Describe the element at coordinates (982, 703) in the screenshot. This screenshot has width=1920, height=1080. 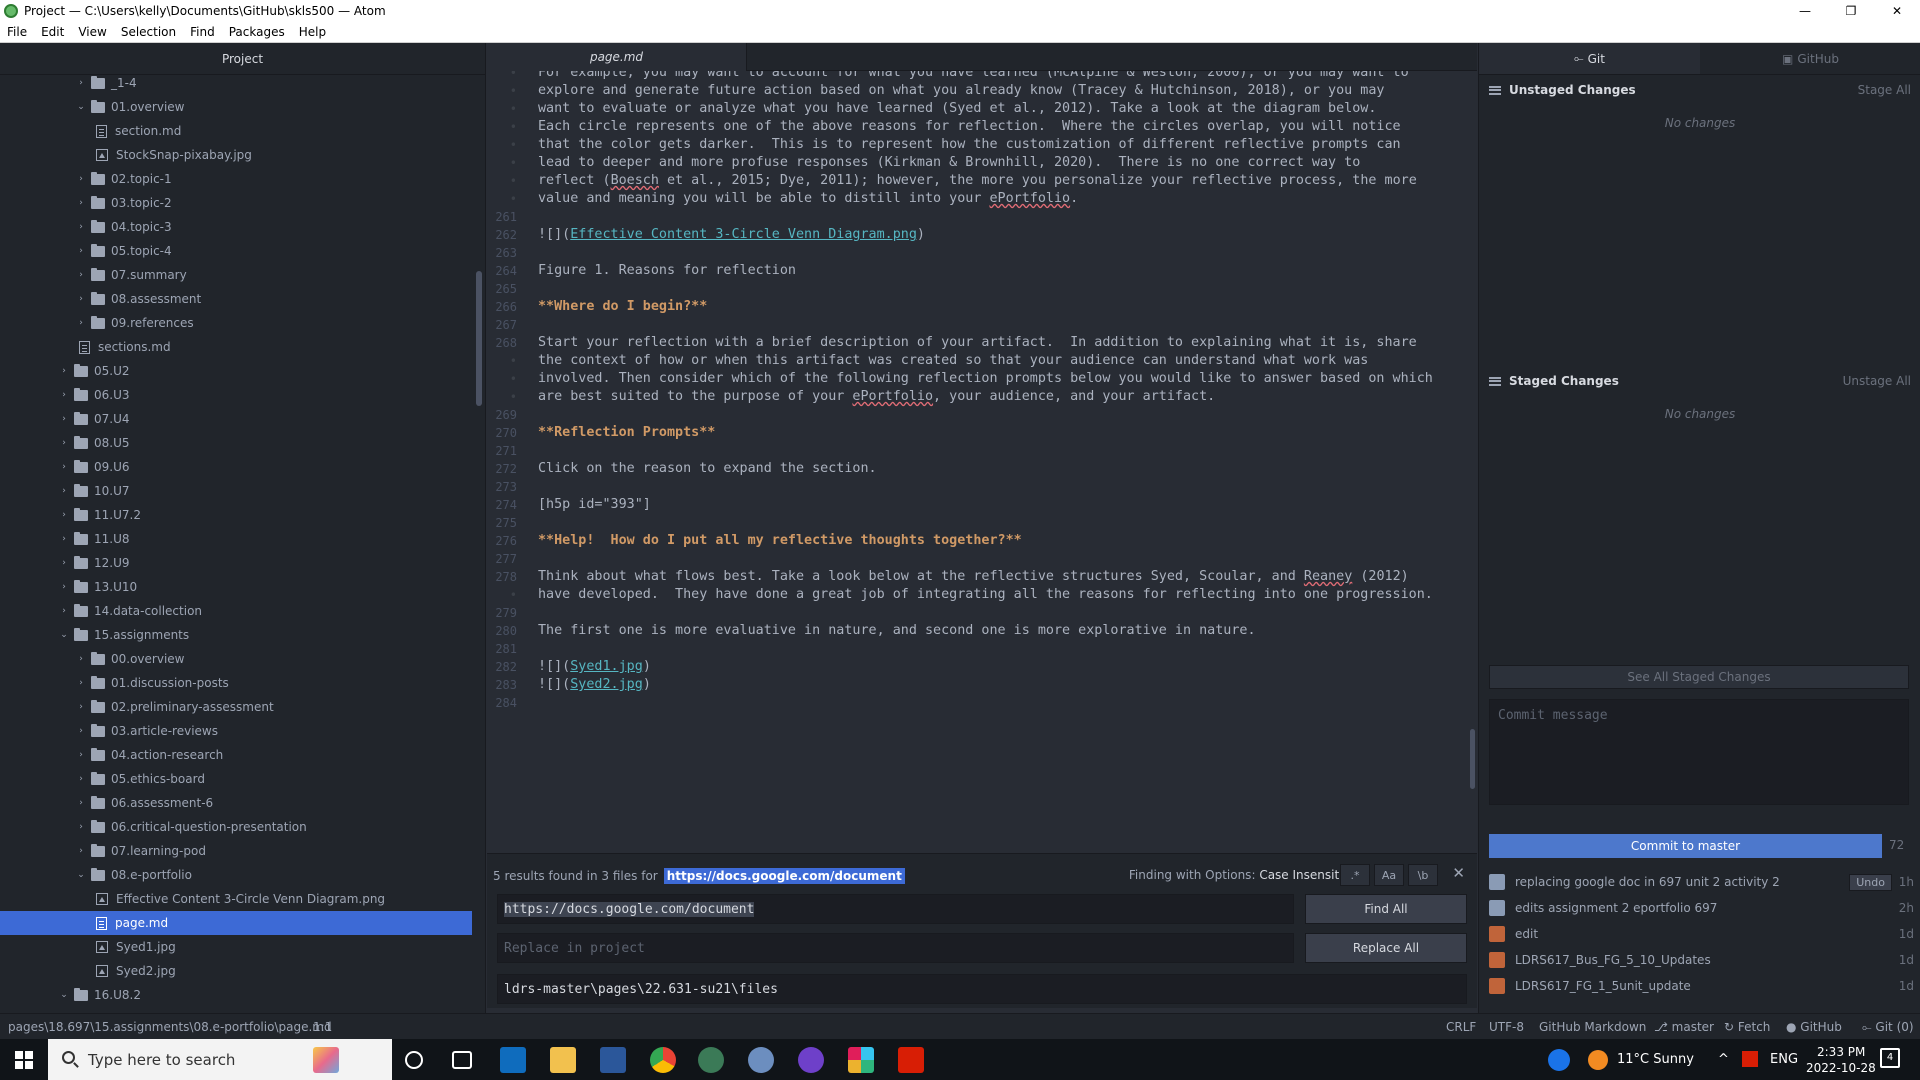
I see `editor-line: 284` at that location.